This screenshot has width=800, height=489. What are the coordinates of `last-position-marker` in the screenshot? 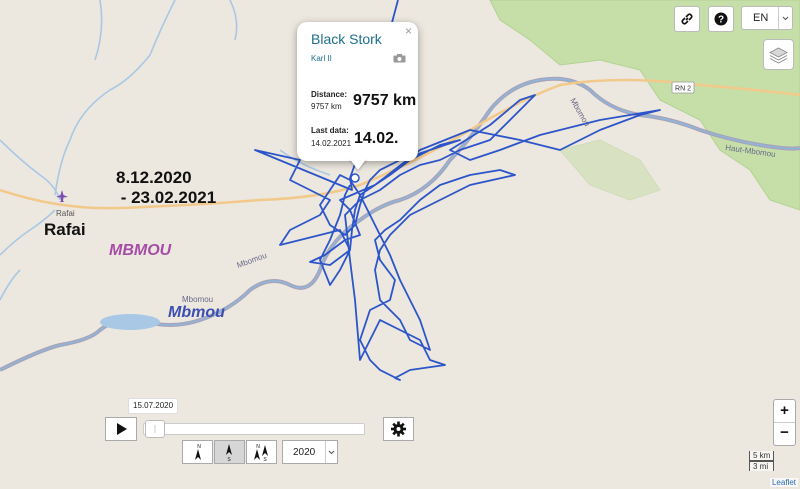 It's located at (355, 178).